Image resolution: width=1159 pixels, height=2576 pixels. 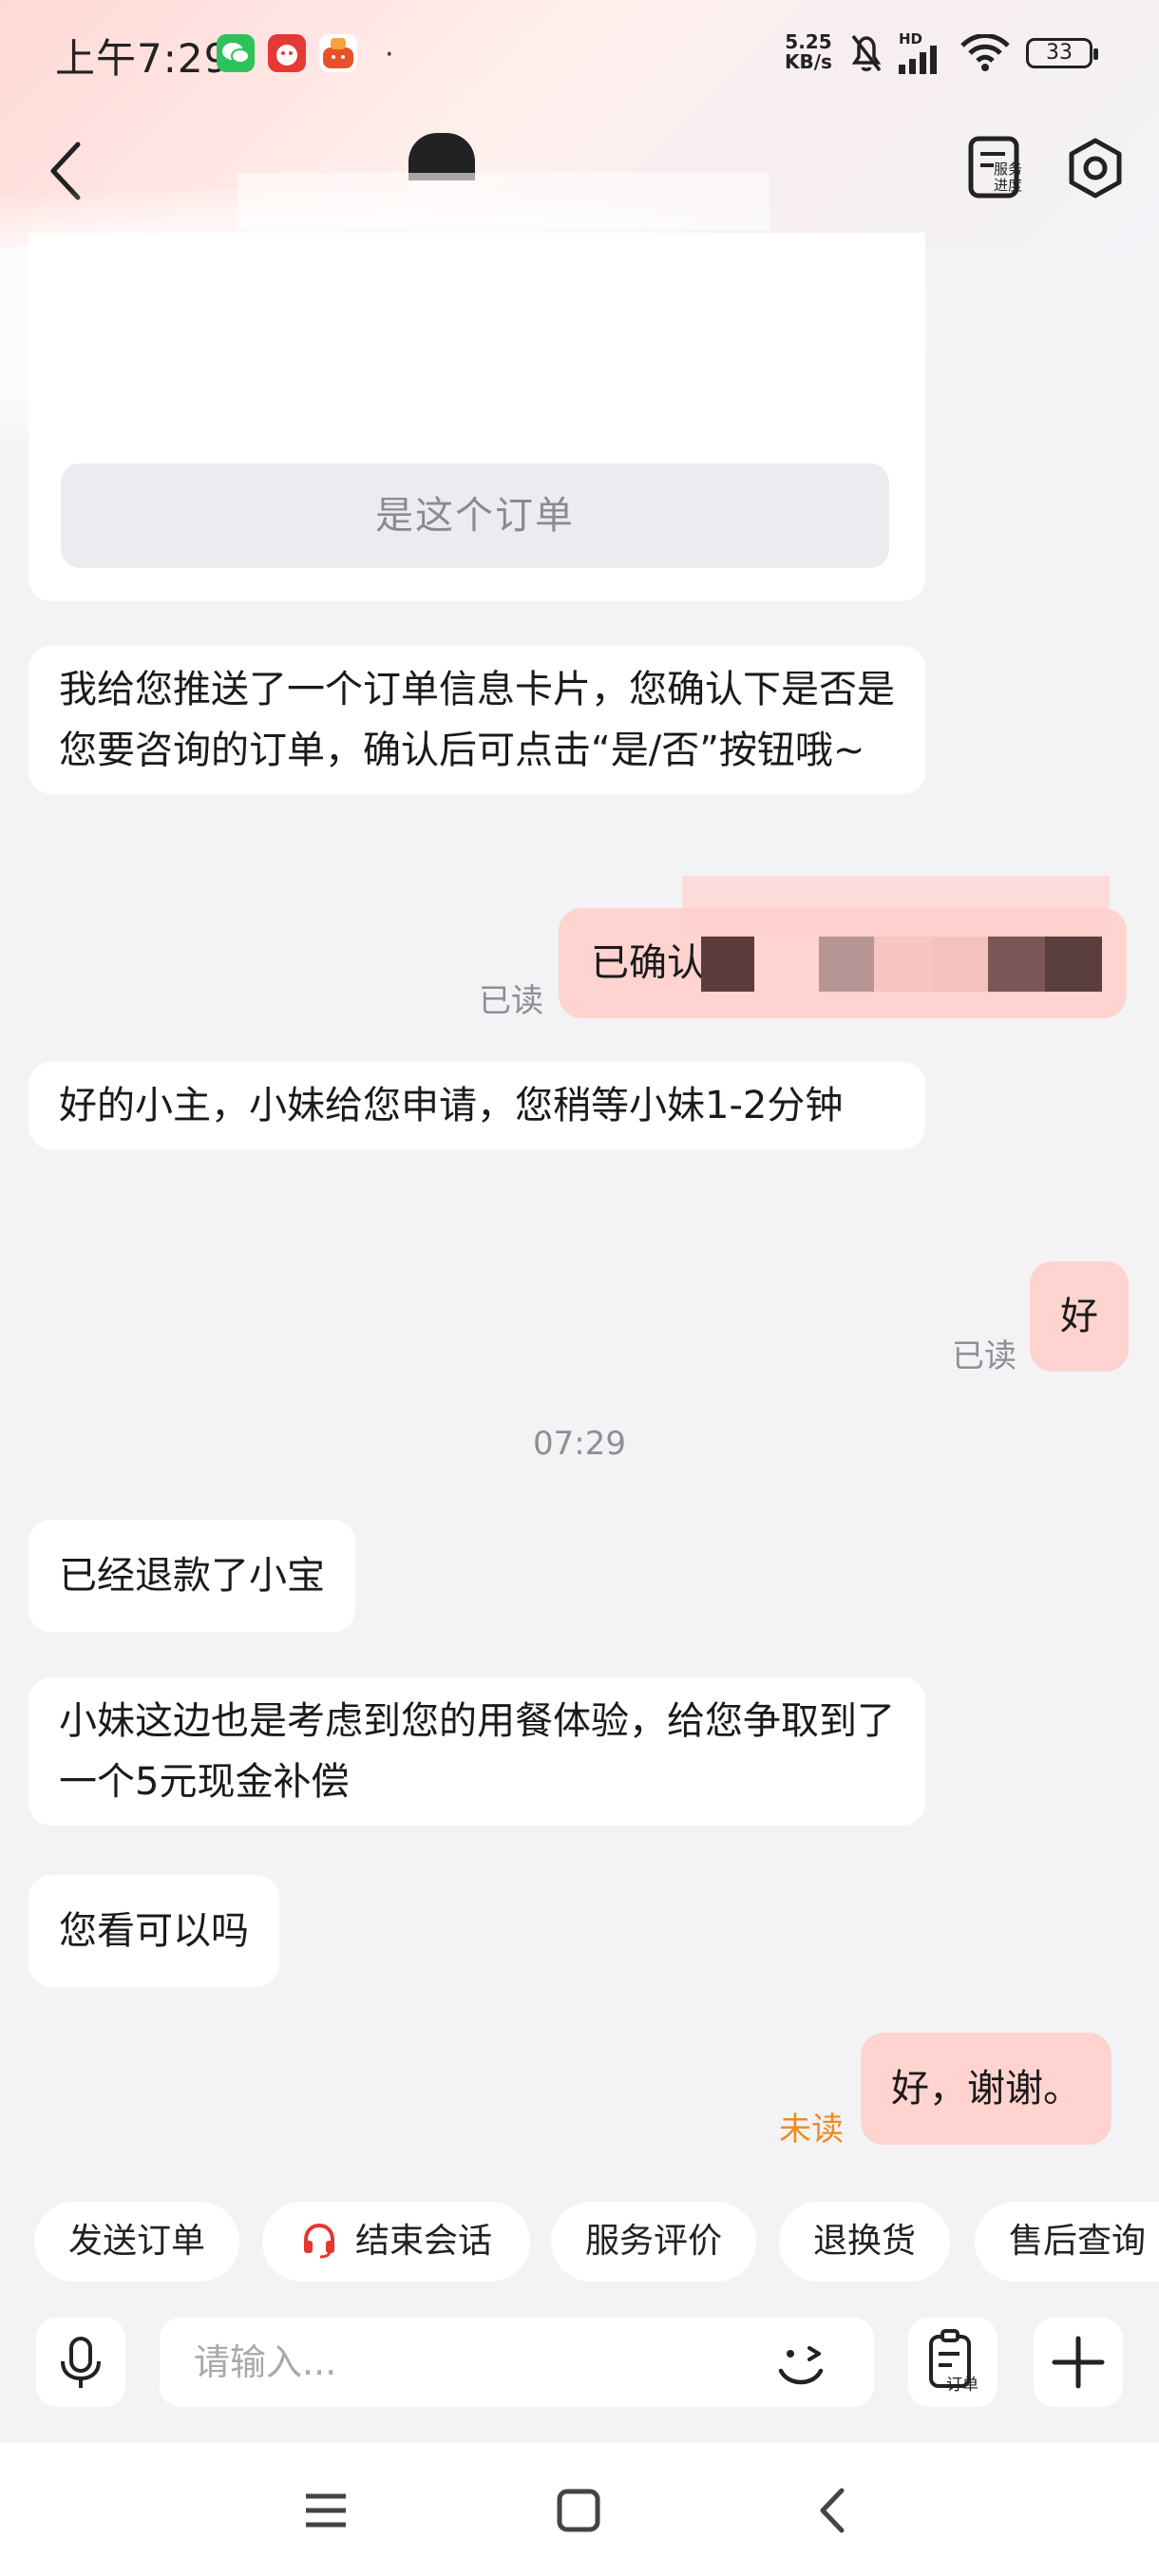 I want to click on chip-end-session: 结束会话, so click(x=396, y=2242).